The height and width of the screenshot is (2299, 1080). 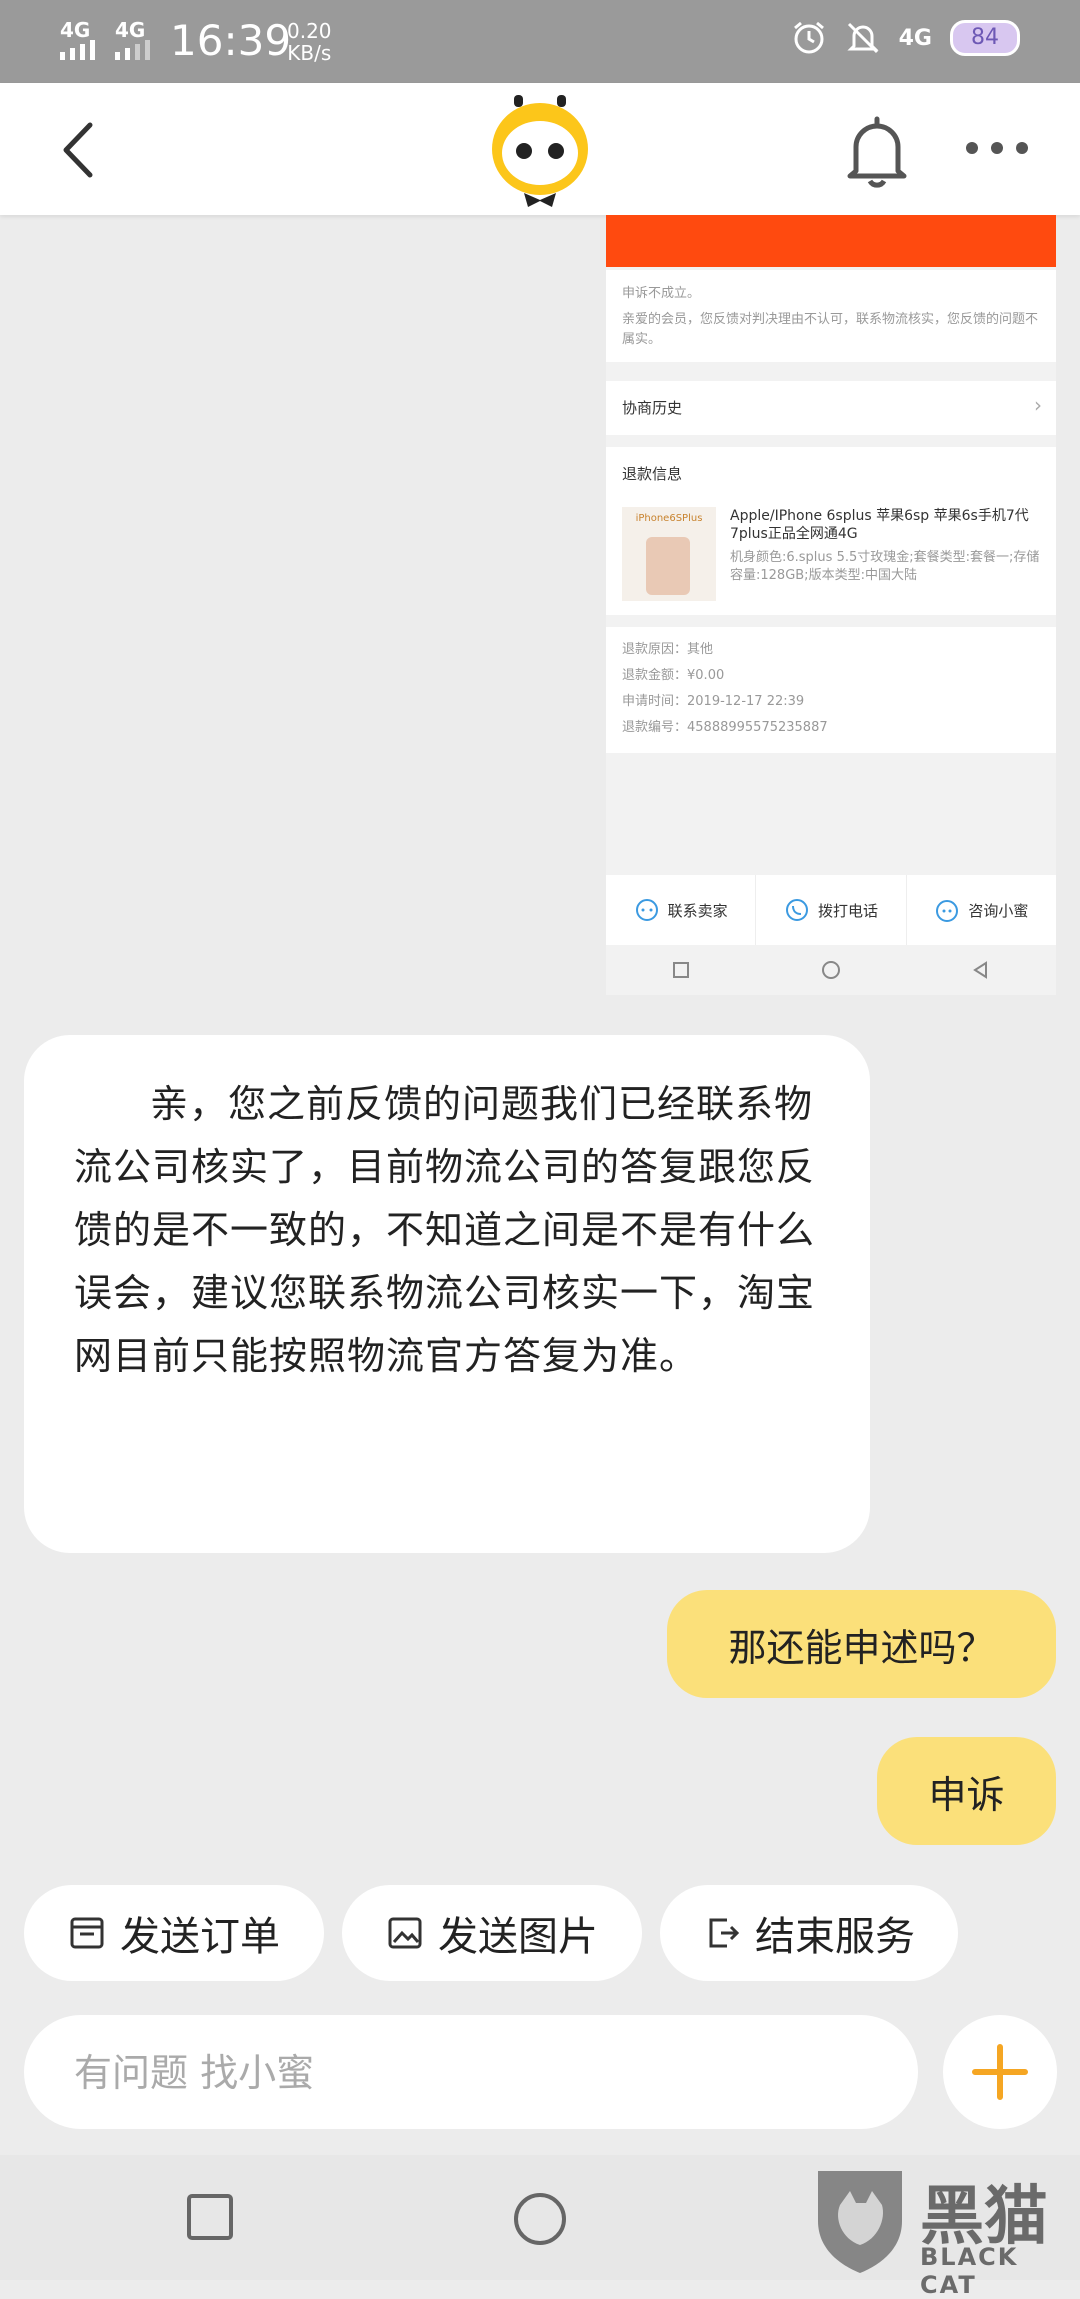 I want to click on triangle-back-icon, so click(x=980, y=970).